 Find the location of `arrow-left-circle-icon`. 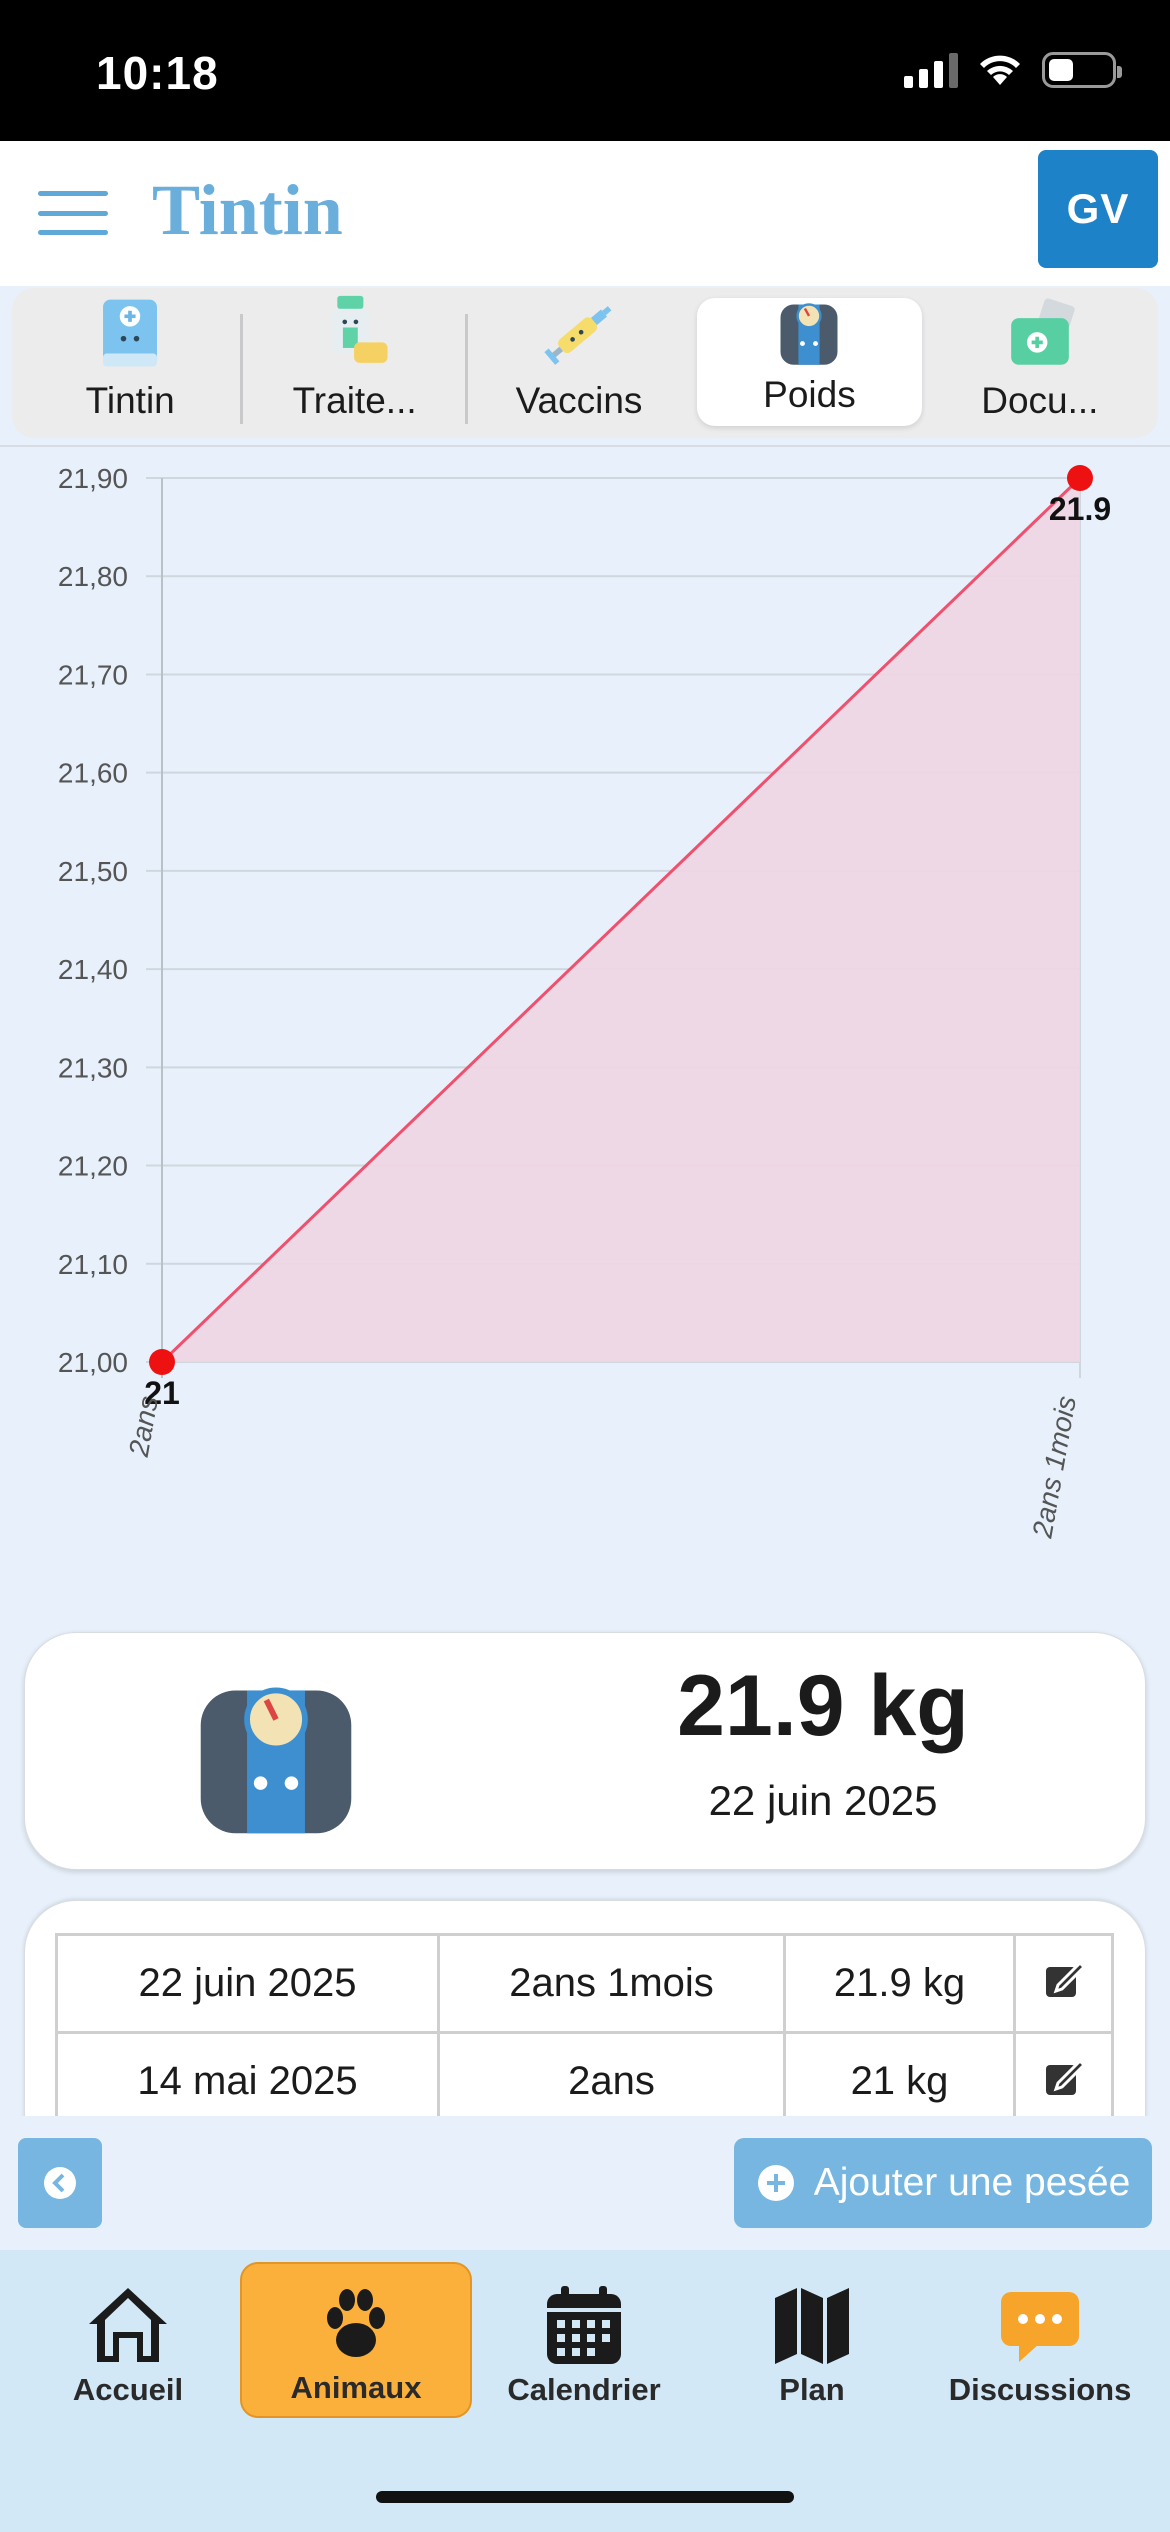

arrow-left-circle-icon is located at coordinates (60, 2183).